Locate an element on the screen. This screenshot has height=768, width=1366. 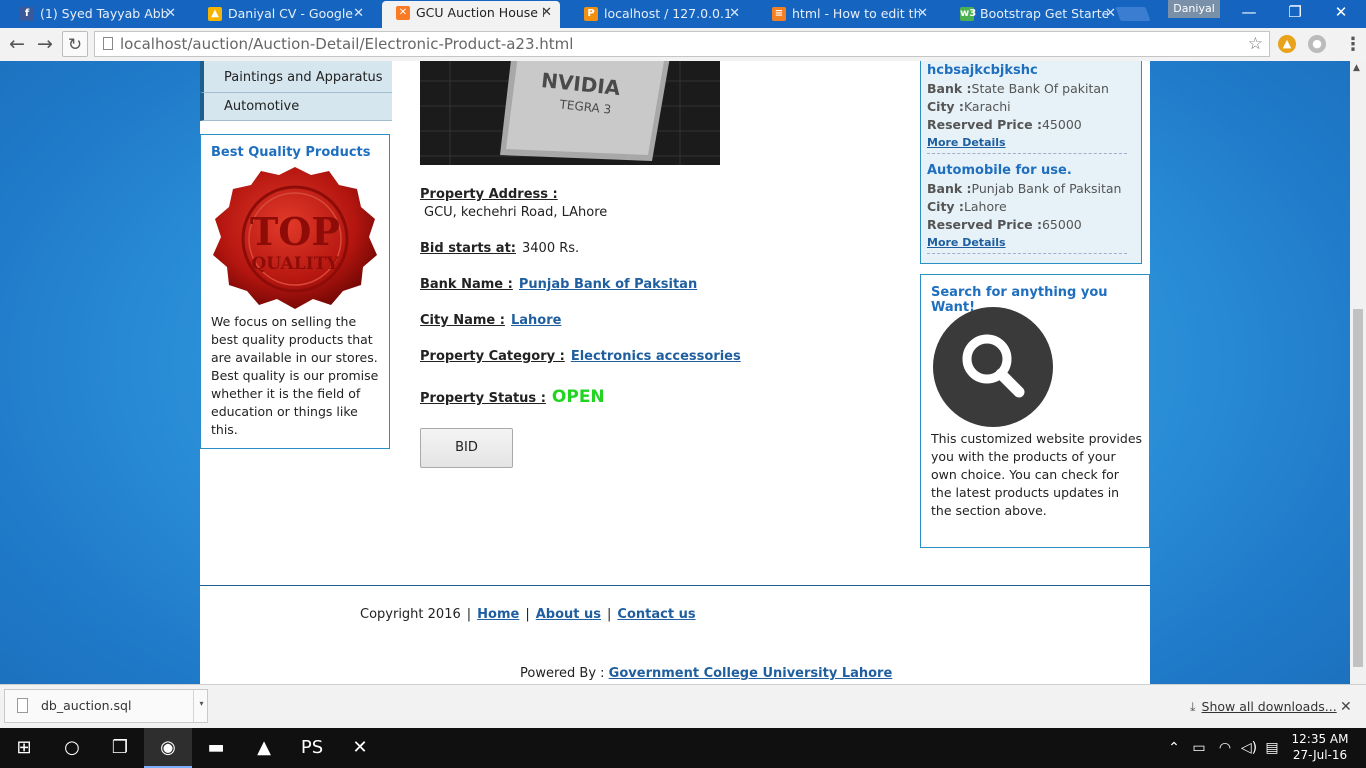
close-window-button: ✕ is located at coordinates (1341, 13).